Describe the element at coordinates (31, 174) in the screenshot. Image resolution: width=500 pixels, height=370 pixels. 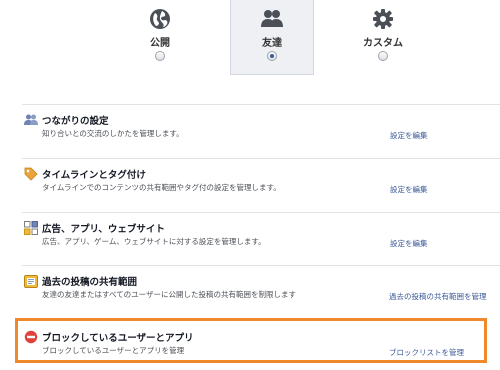
I see `tag-icon` at that location.